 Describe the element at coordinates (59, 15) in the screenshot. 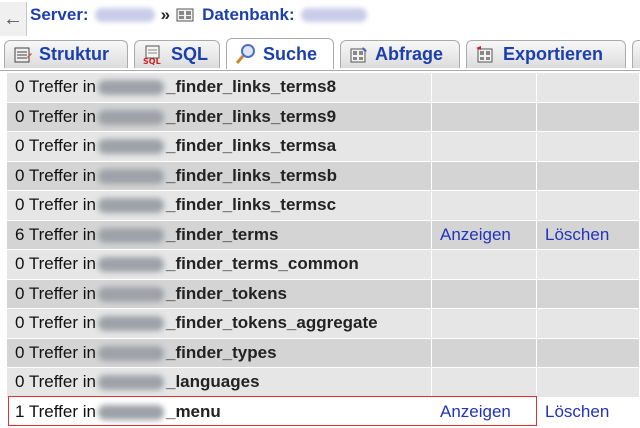

I see `breadcrumb-server-label: Server:` at that location.